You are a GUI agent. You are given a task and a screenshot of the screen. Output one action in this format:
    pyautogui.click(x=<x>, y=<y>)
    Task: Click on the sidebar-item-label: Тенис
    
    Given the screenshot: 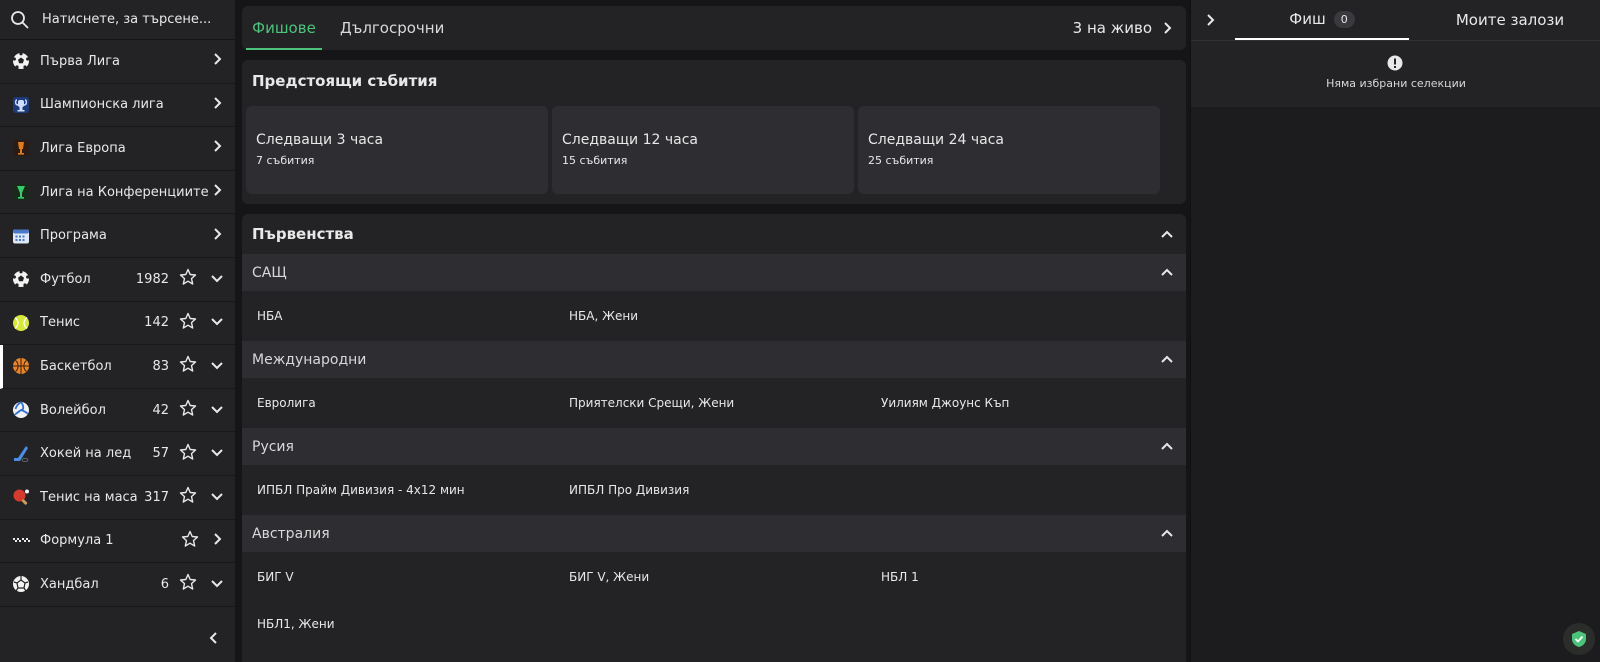 What is the action you would take?
    pyautogui.click(x=60, y=323)
    